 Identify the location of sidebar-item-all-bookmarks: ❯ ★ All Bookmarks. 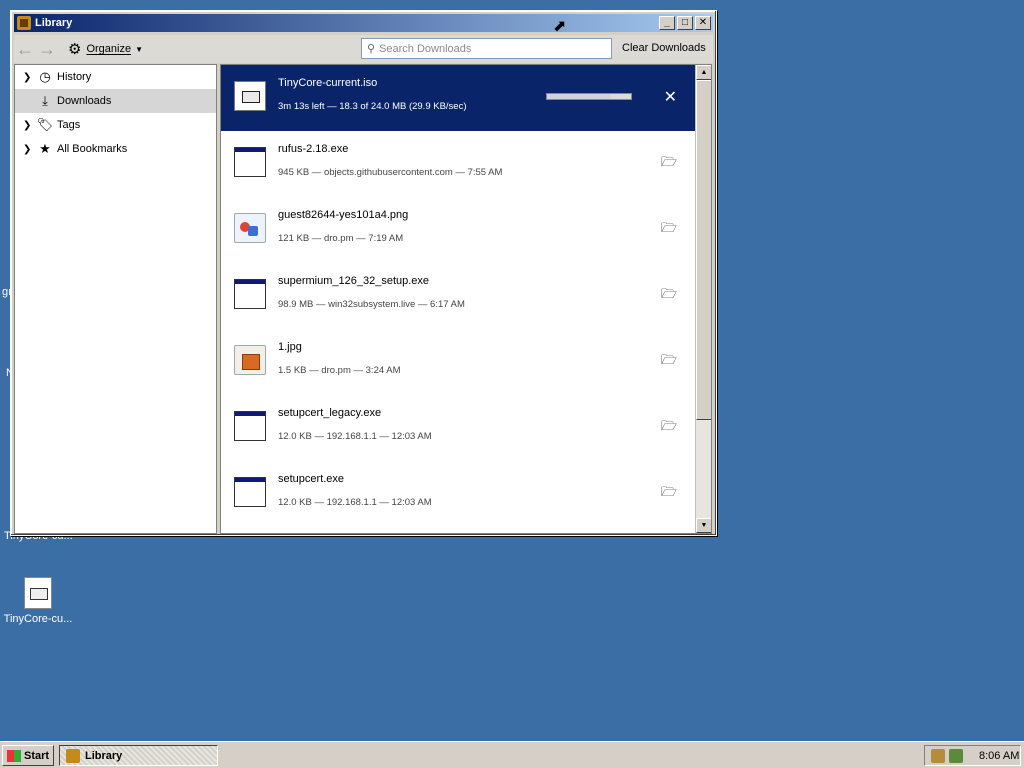
(115, 149).